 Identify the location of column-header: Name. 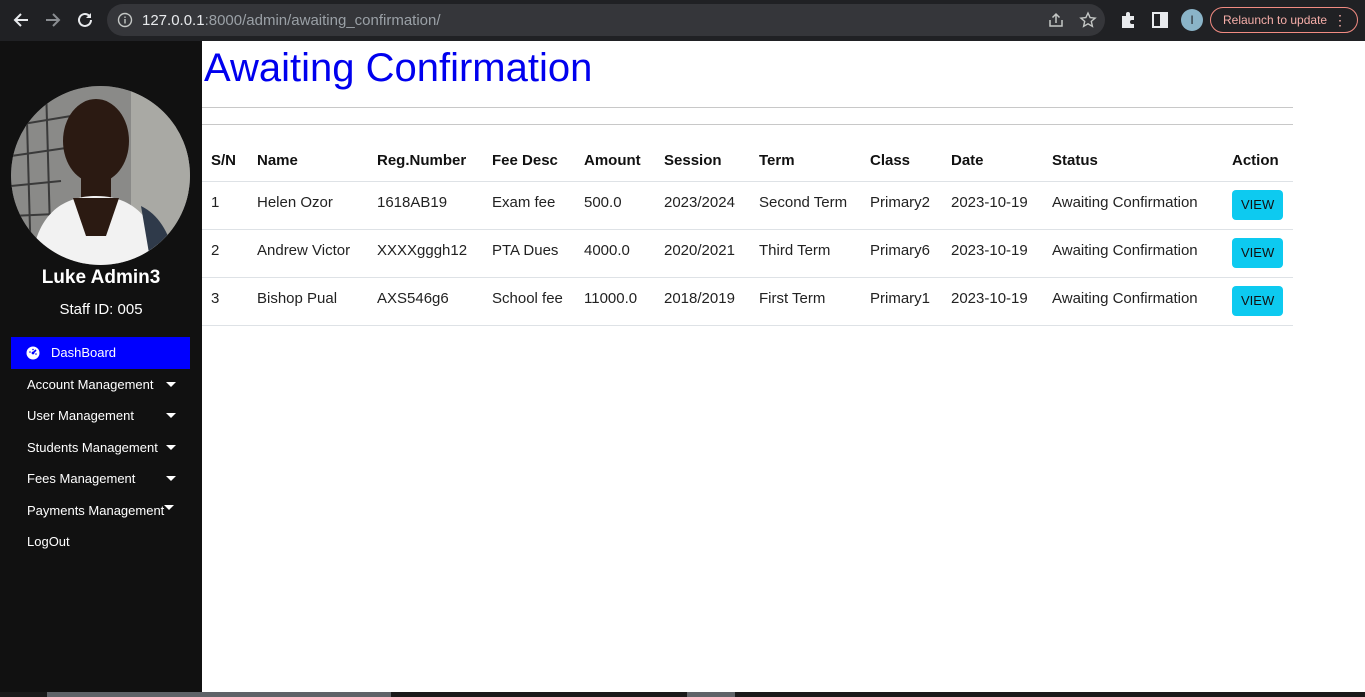
(308, 161).